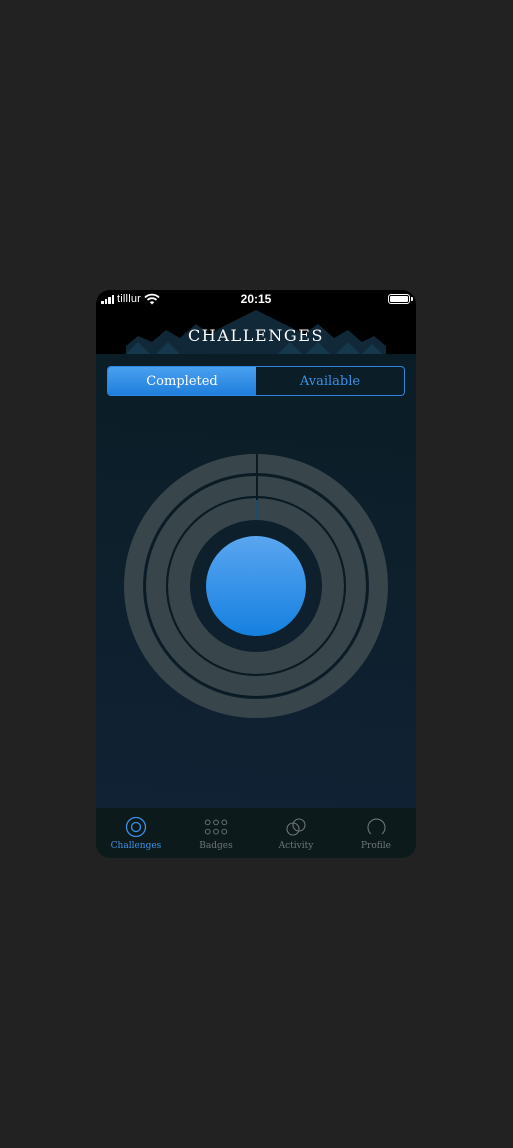 The width and height of the screenshot is (513, 1148). Describe the element at coordinates (136, 846) in the screenshot. I see `tab-label-challenges: Challenges` at that location.